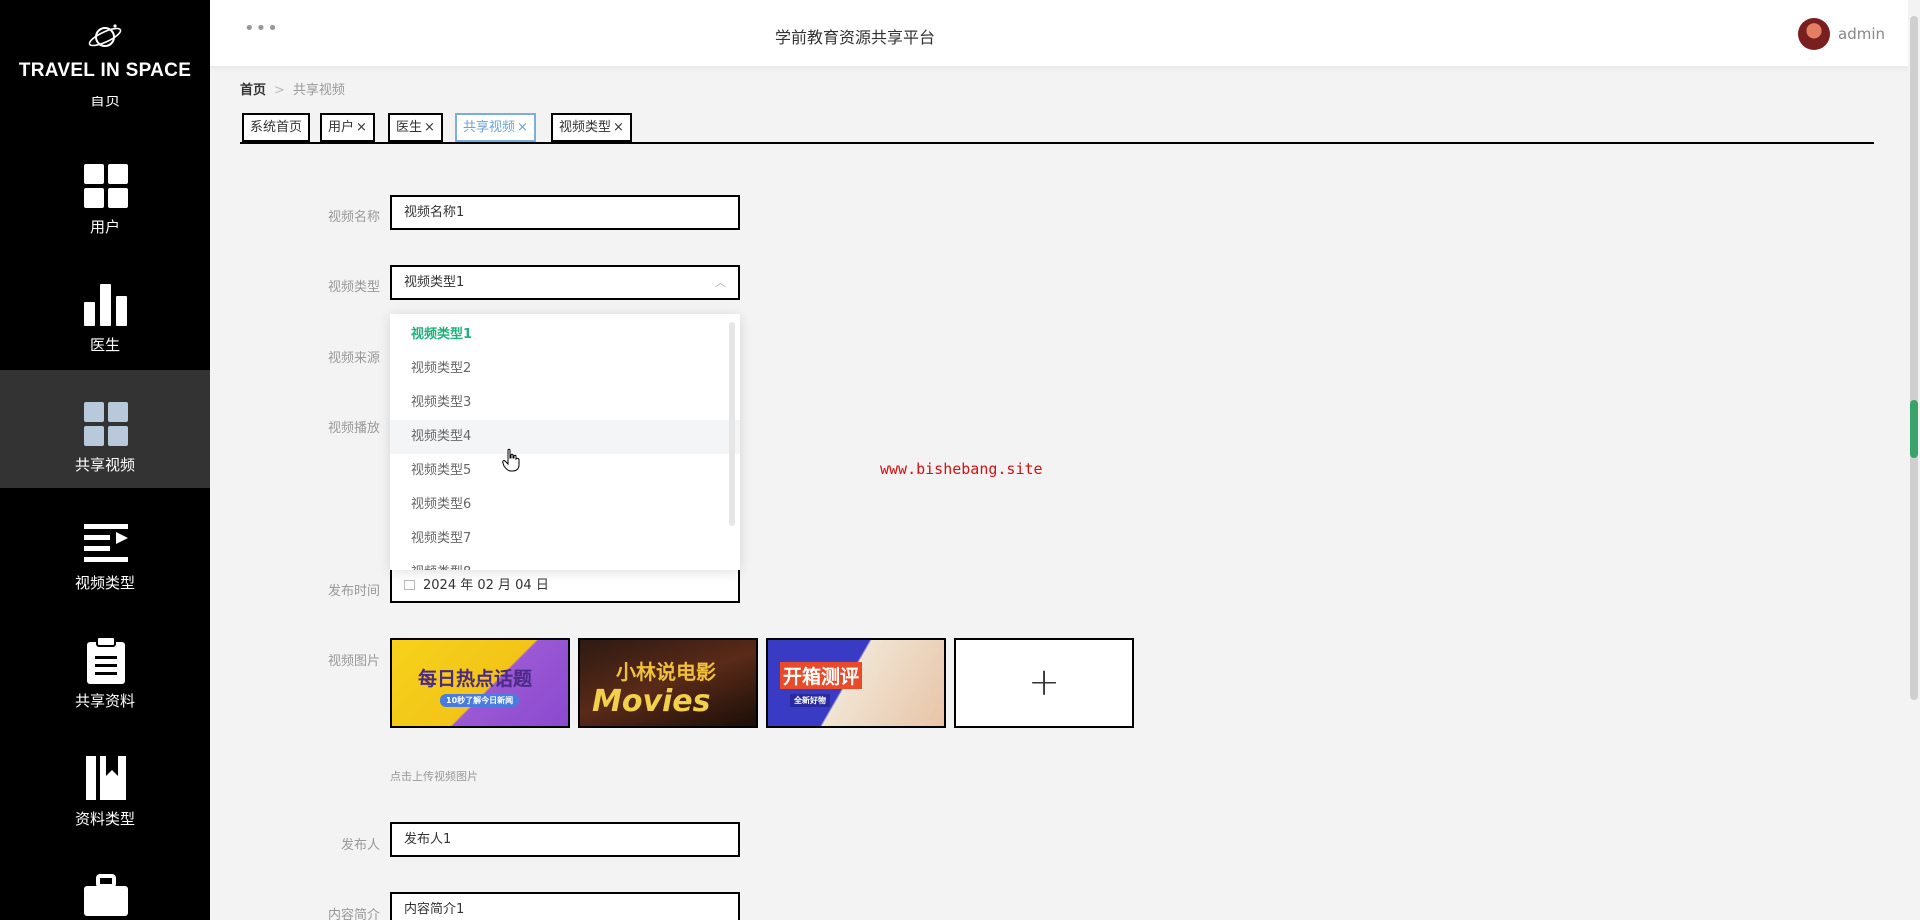 The width and height of the screenshot is (1920, 920). I want to click on video-type-label: 视频类型, so click(353, 287).